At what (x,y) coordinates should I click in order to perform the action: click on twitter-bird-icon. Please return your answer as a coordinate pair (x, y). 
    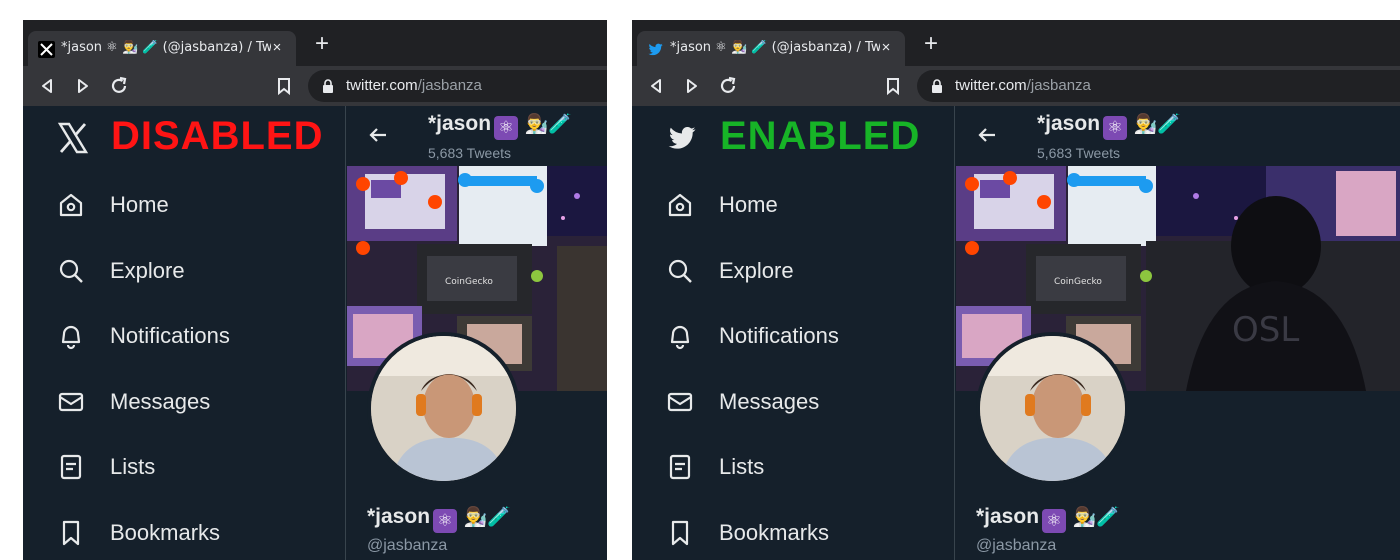
    Looking at the image, I should click on (682, 138).